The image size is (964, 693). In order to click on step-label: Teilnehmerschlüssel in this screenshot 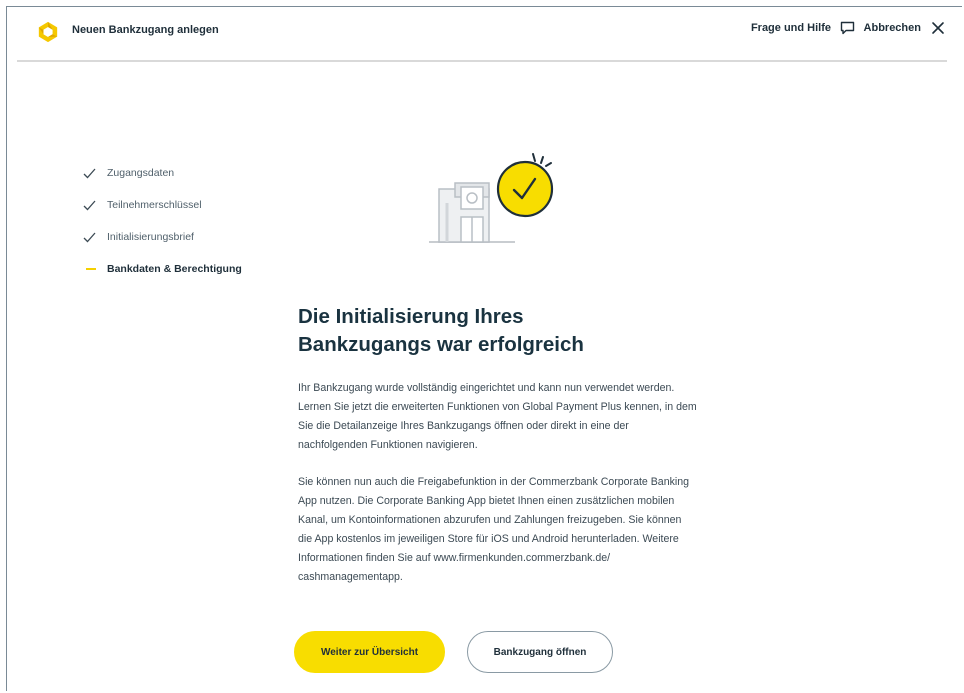, I will do `click(154, 205)`.